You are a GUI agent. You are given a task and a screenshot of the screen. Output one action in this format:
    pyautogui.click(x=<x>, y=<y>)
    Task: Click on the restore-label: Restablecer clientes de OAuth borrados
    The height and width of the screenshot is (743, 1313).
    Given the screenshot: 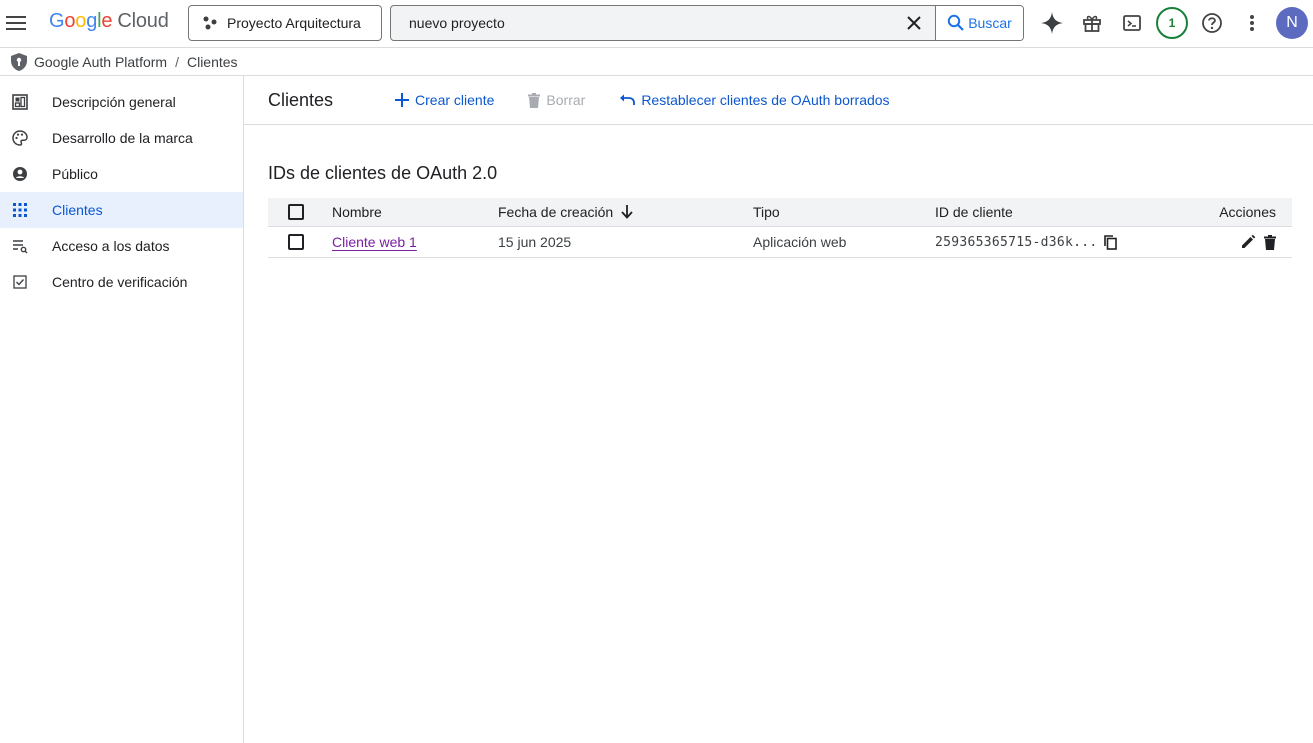 What is the action you would take?
    pyautogui.click(x=765, y=100)
    